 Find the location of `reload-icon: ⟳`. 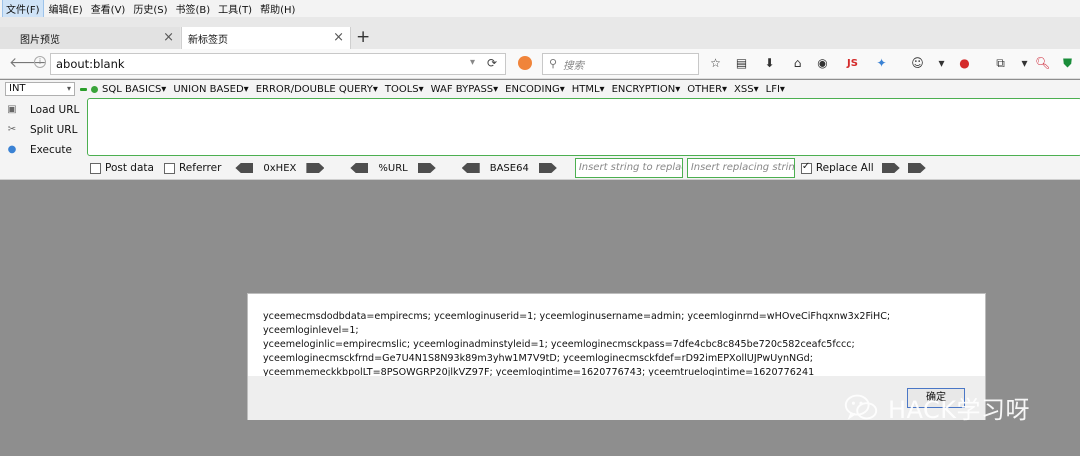

reload-icon: ⟳ is located at coordinates (492, 63).